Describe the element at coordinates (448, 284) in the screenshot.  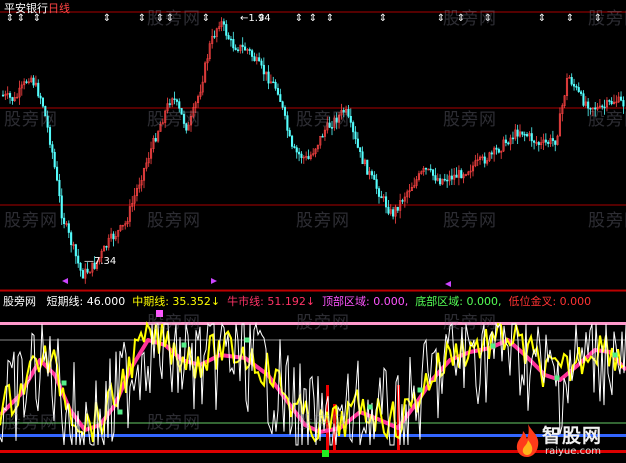
I see `range-marker` at that location.